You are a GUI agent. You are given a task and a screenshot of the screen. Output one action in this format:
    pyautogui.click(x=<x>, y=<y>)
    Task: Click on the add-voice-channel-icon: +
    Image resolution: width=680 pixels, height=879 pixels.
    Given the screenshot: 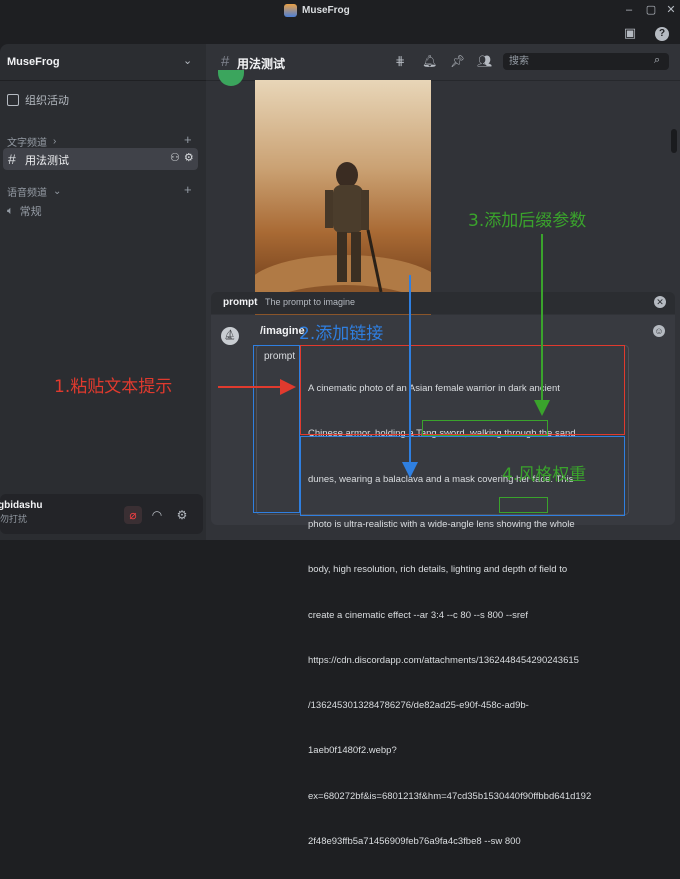 What is the action you would take?
    pyautogui.click(x=188, y=189)
    